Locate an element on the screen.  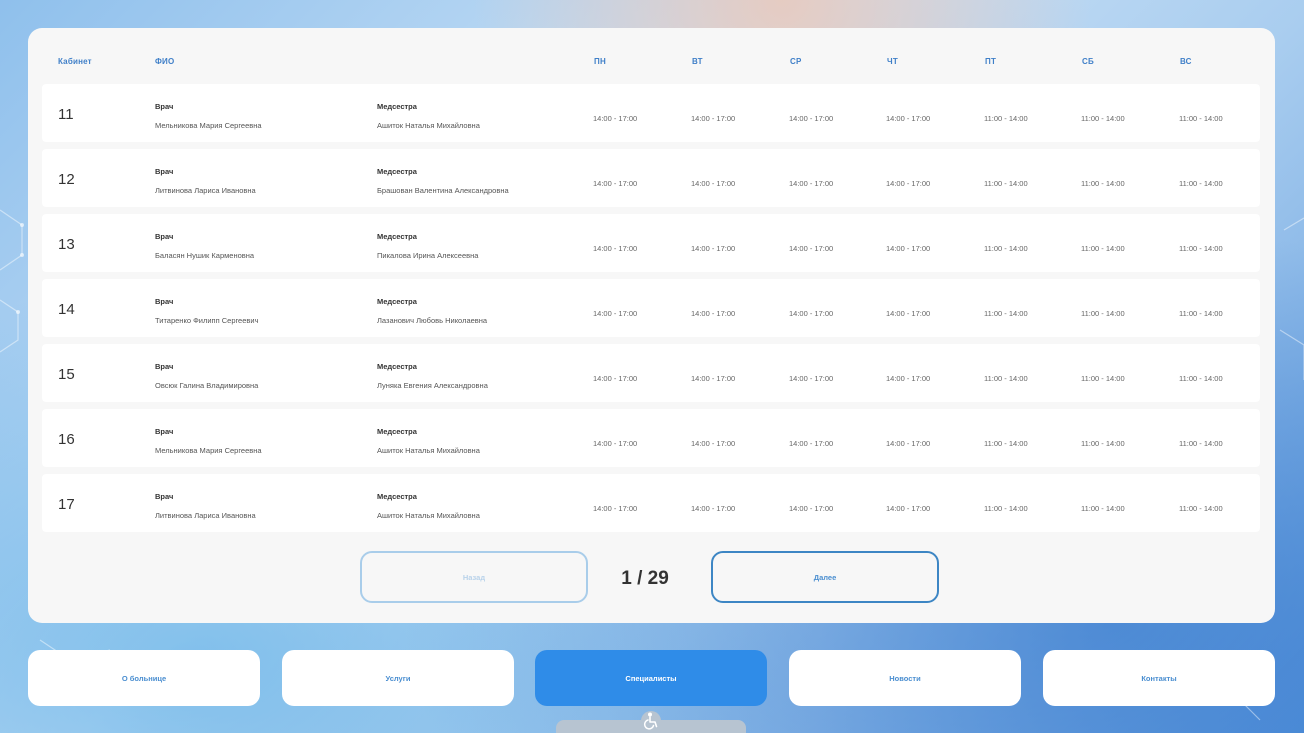
header-fio: ФИО is located at coordinates (165, 61).